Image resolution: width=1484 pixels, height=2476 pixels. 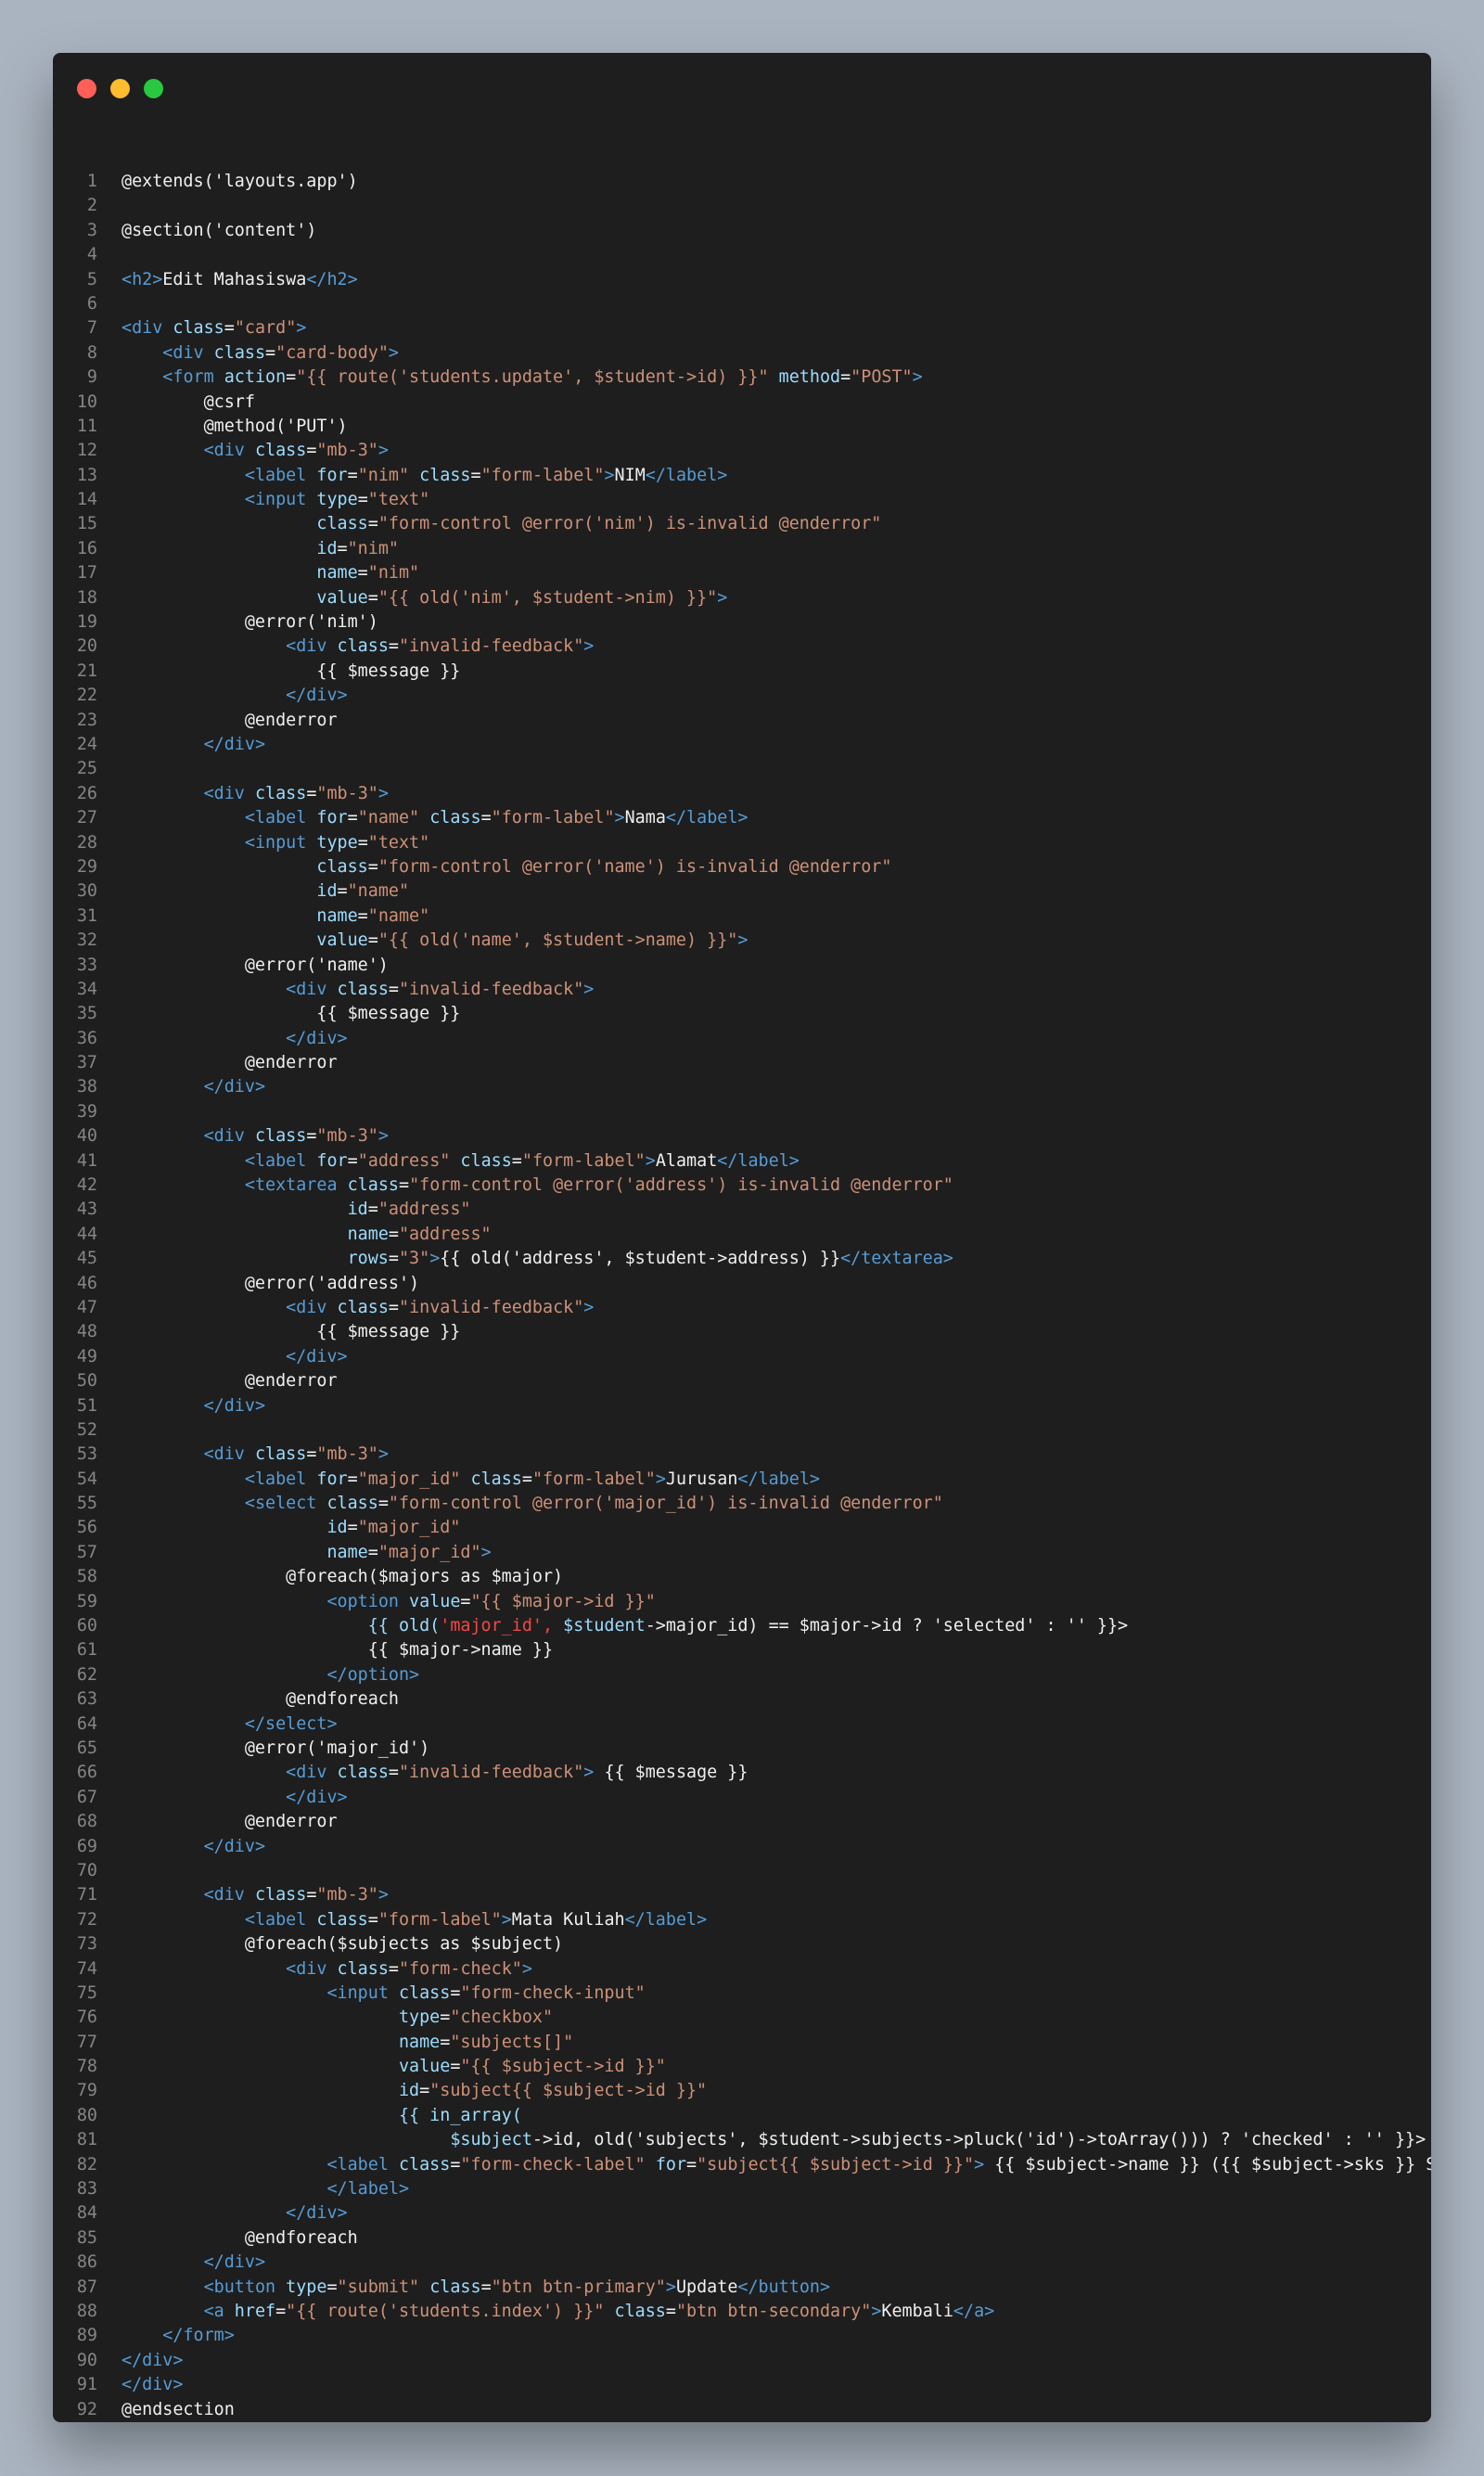 I want to click on code-line: 2, so click(x=742, y=206).